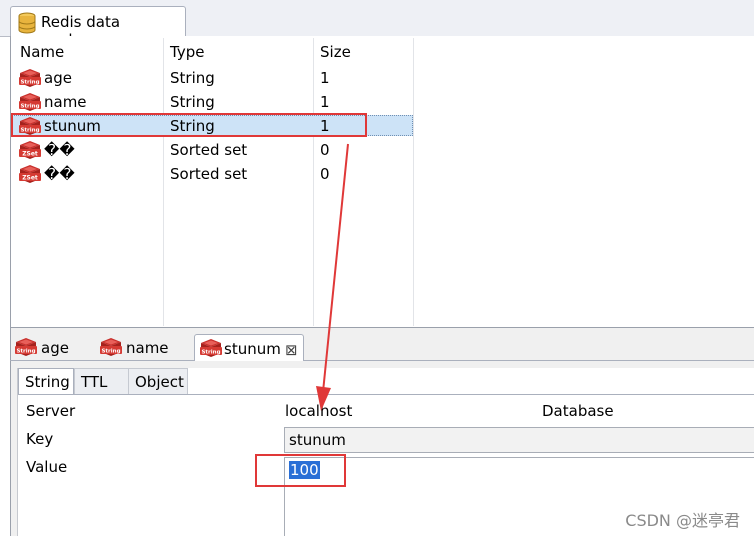 This screenshot has height=536, width=754. I want to click on database-label: Database, so click(578, 411).